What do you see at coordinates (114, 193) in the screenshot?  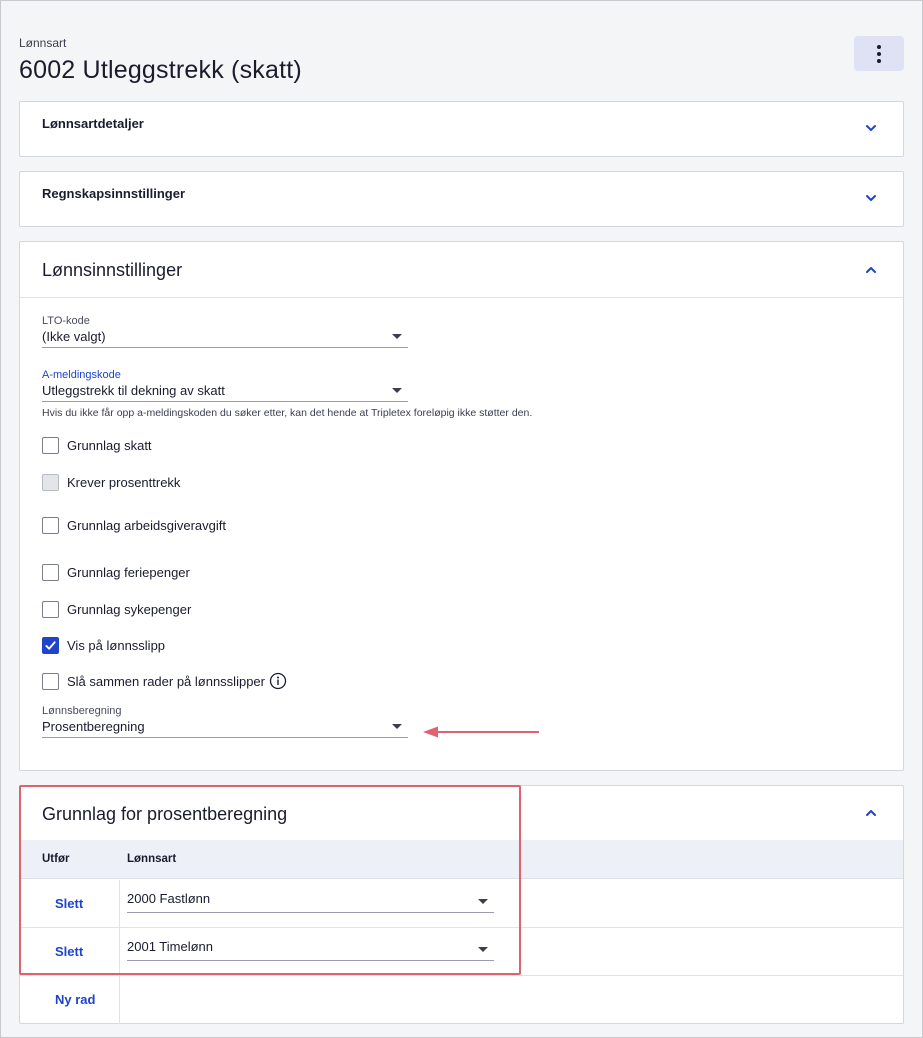 I see `card-title: Regnskapsinnstillinger` at bounding box center [114, 193].